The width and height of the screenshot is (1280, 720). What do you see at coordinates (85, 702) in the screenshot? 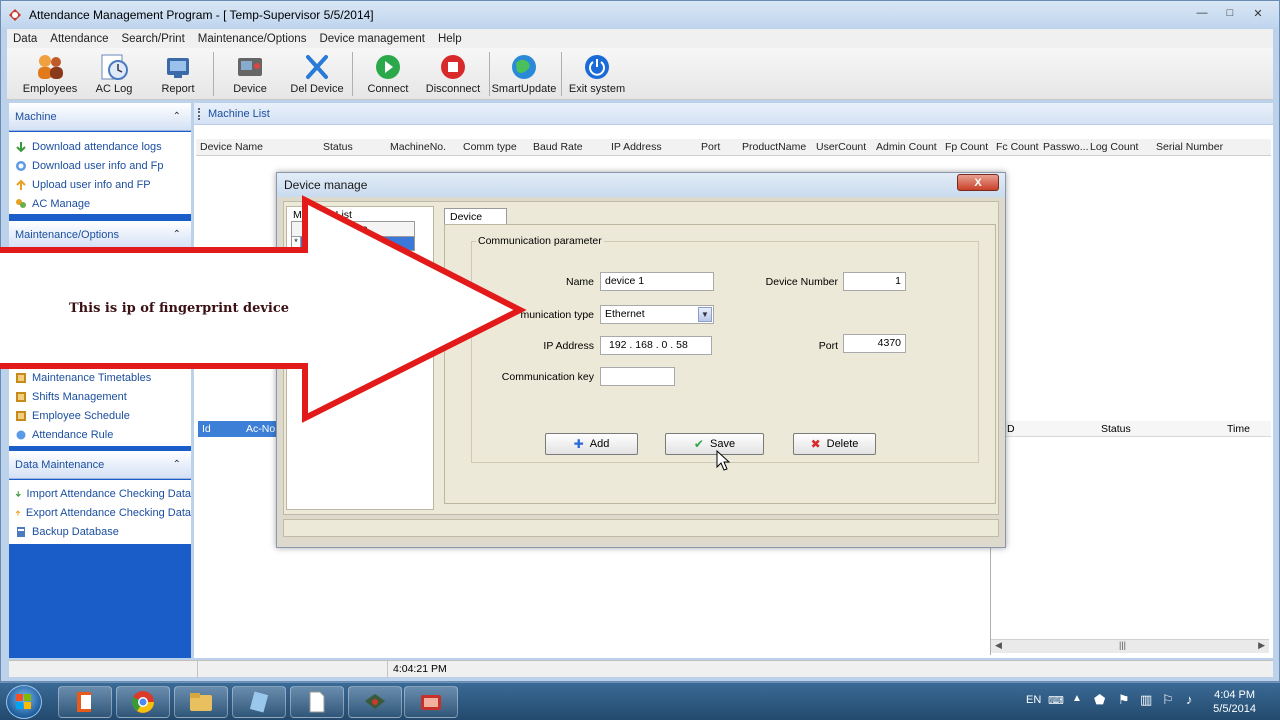
I see `taskbar-office-icon` at bounding box center [85, 702].